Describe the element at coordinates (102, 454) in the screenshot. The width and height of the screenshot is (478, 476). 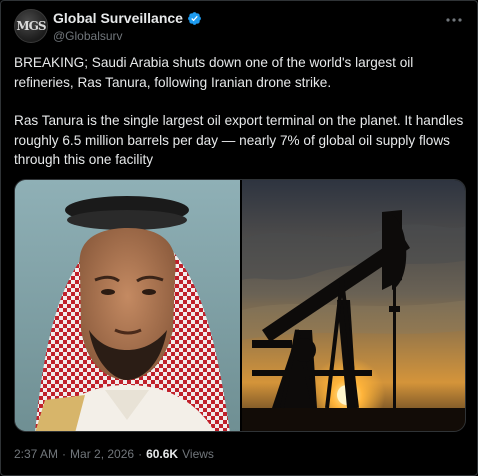
I see `tweet-date: Mar 2, 2026` at that location.